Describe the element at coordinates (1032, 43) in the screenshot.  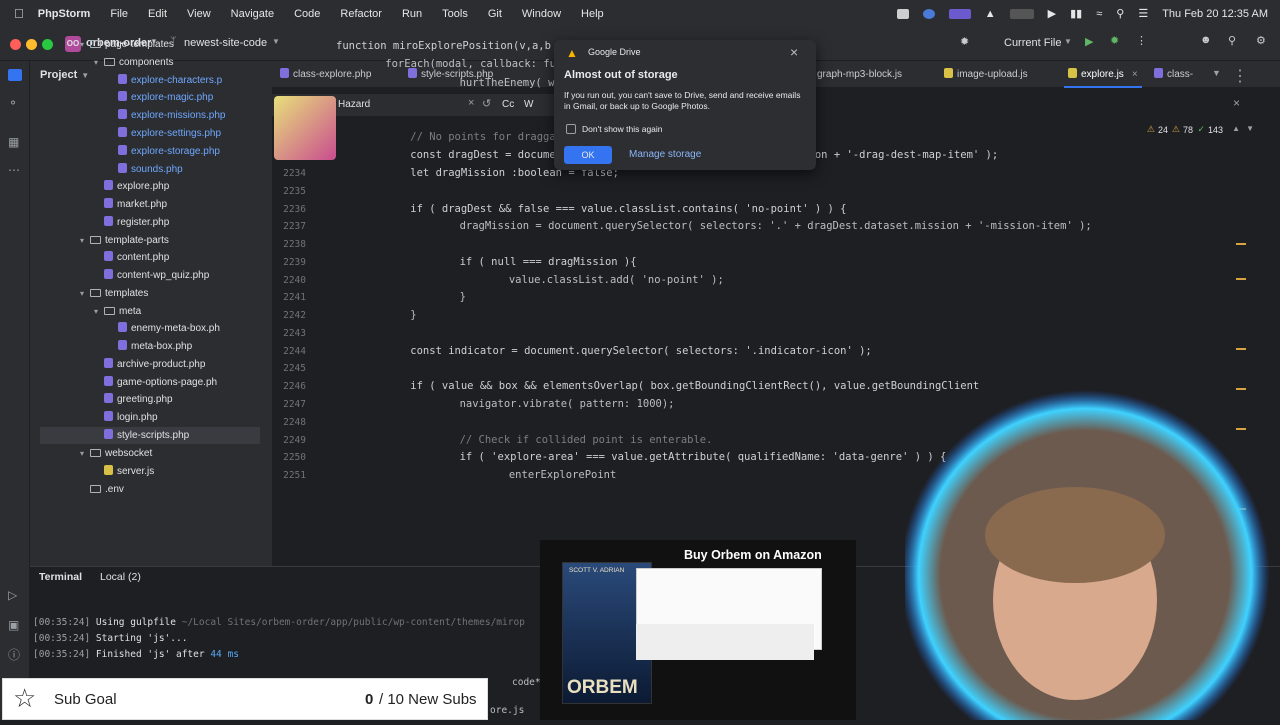
I see `run-config-select: Current File` at that location.